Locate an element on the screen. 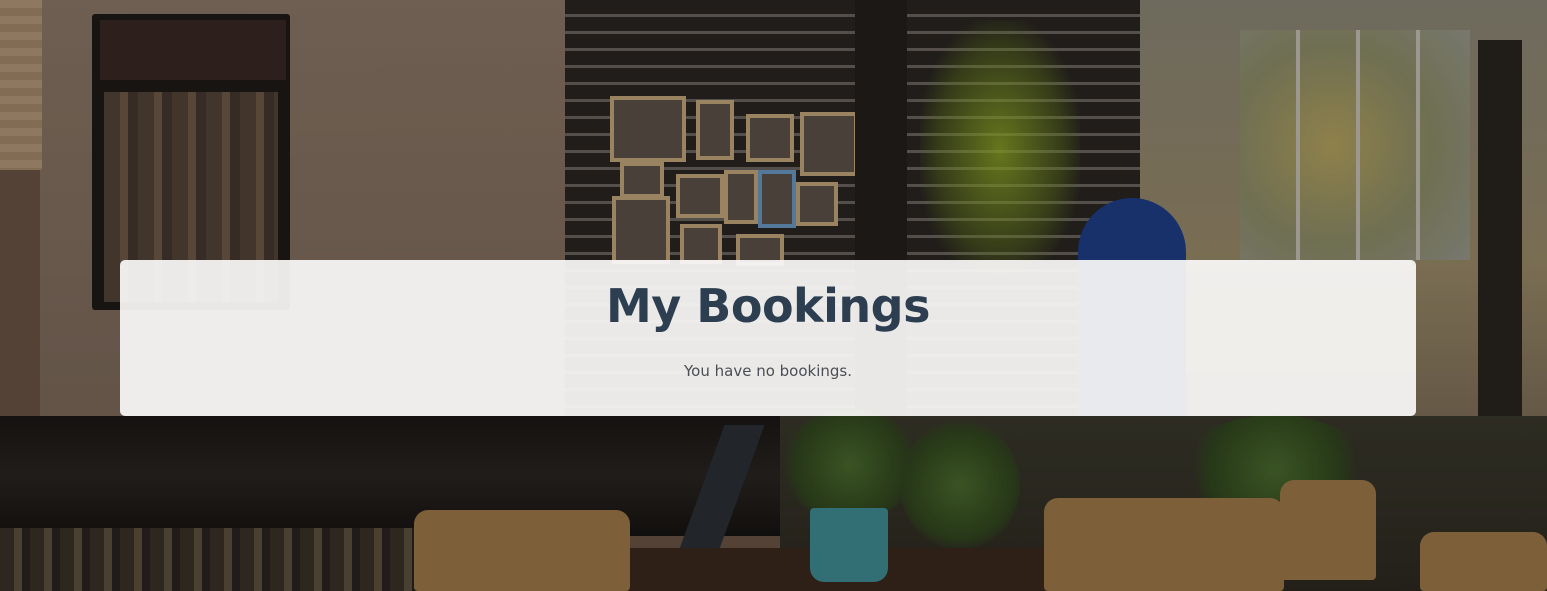 The image size is (1547, 591). empty-bookings-message: You have no bookings. is located at coordinates (768, 371).